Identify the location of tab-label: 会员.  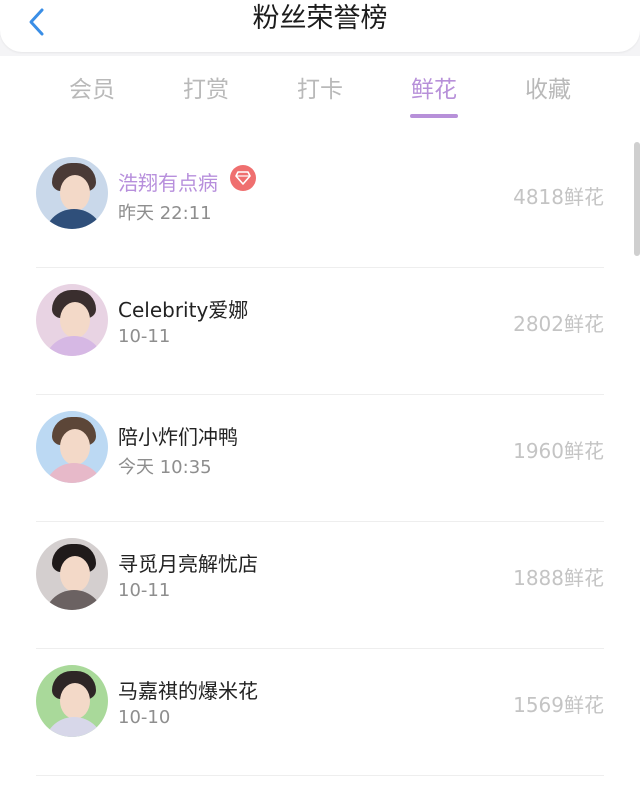
(92, 90).